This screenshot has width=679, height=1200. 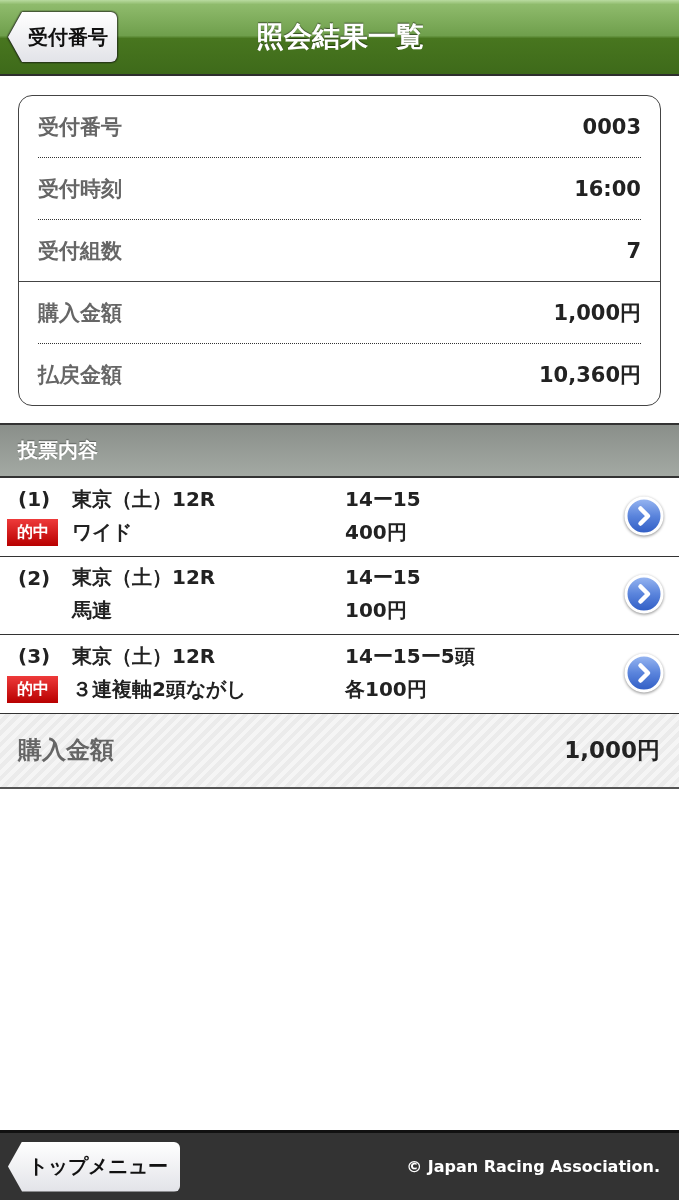 I want to click on bet-number: (2), so click(x=34, y=577).